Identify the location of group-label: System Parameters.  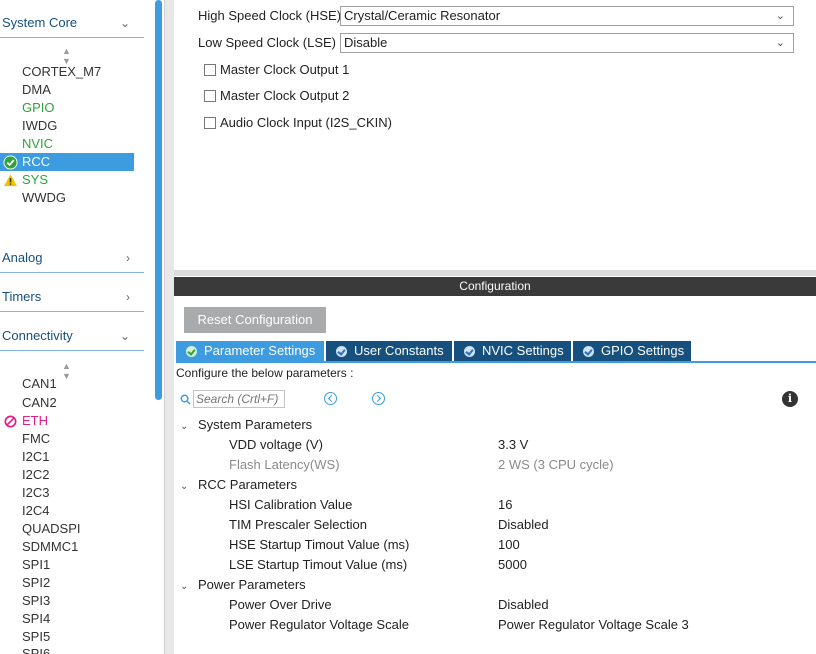
(255, 424).